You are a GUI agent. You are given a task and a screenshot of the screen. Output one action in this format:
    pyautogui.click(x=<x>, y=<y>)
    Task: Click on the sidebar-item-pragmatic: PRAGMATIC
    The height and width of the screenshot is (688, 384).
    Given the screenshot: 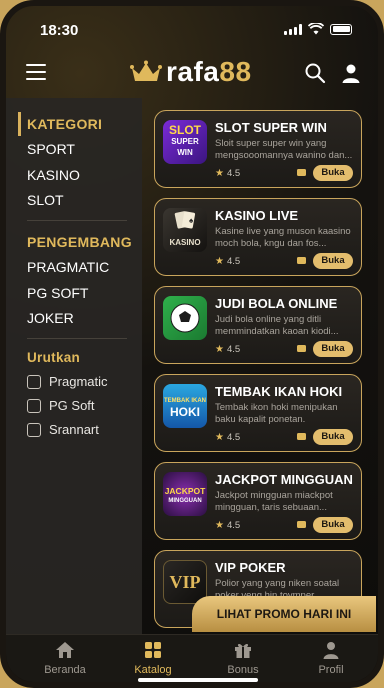 What is the action you would take?
    pyautogui.click(x=68, y=267)
    